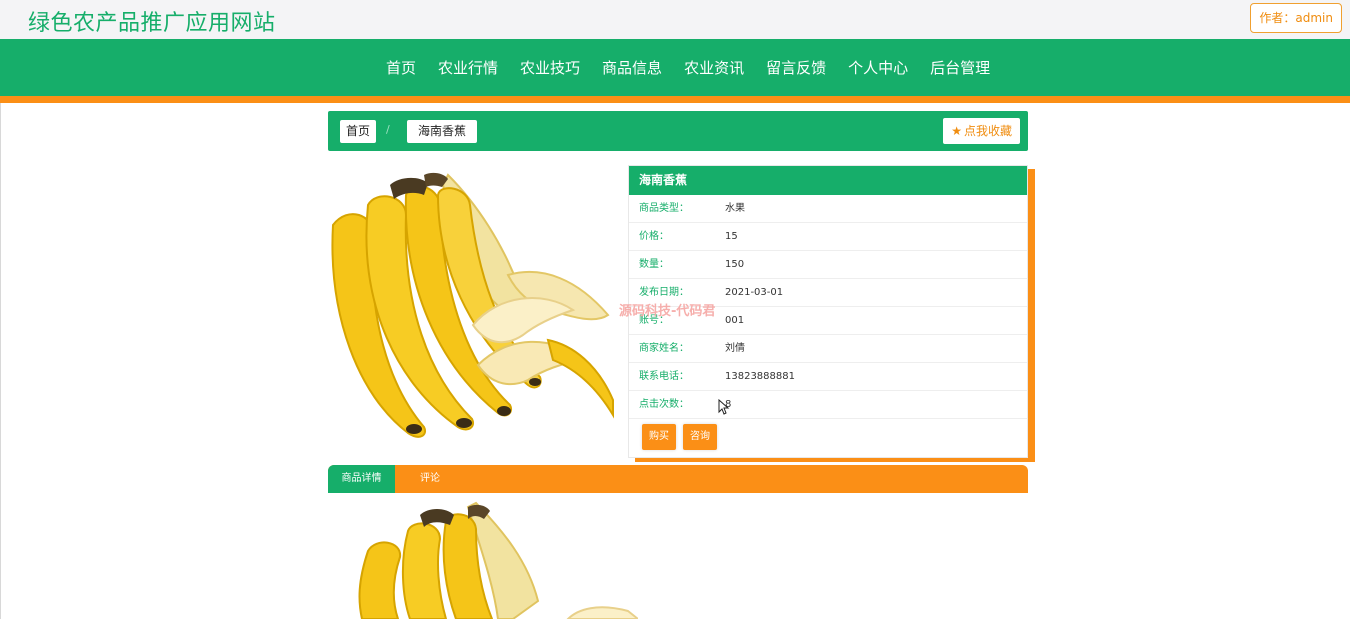  What do you see at coordinates (878, 67) in the screenshot?
I see `nav-item-profile: 个人中心` at bounding box center [878, 67].